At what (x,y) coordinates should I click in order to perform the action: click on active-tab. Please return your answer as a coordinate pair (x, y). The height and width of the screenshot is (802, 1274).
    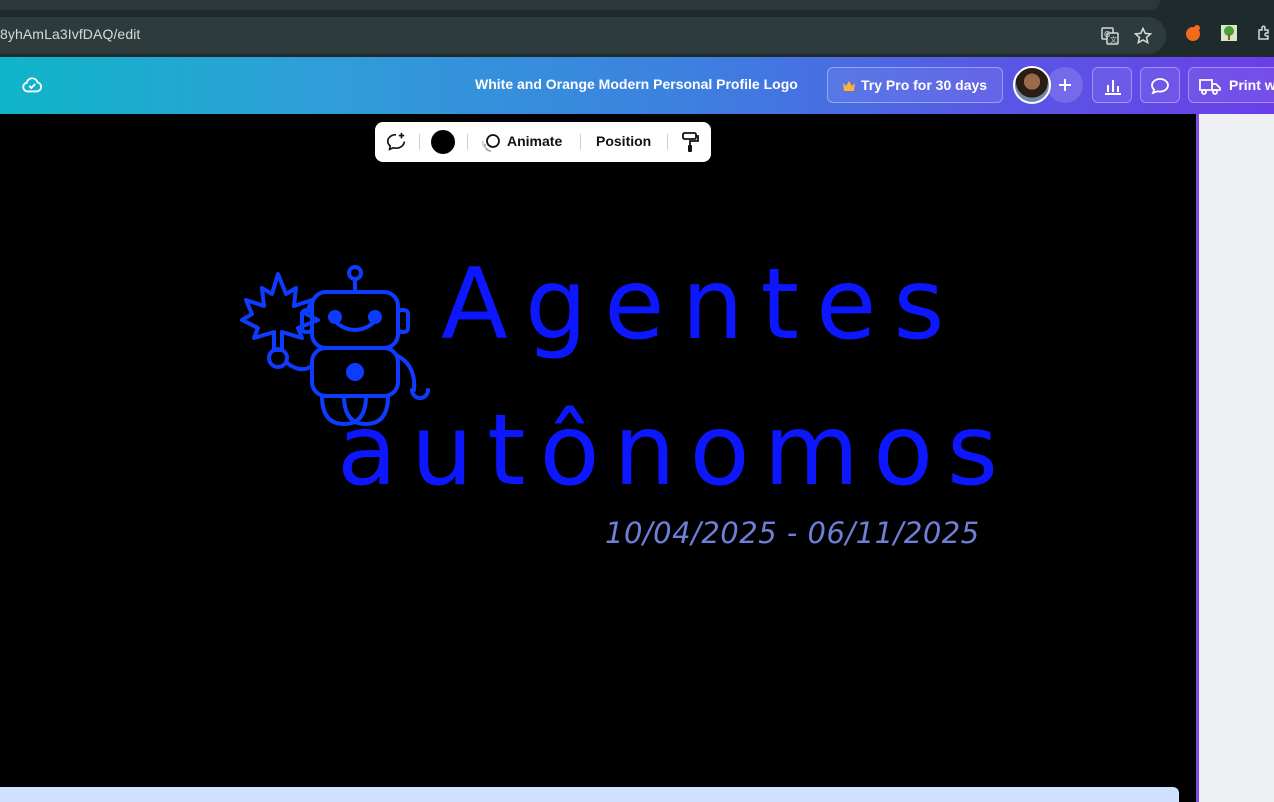
    Looking at the image, I should click on (580, 5).